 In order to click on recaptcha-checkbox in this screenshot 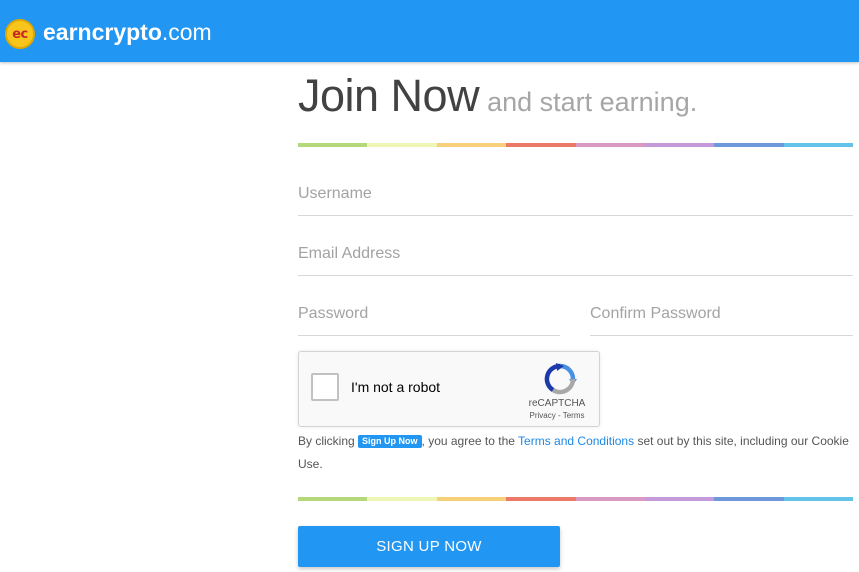, I will do `click(325, 387)`.